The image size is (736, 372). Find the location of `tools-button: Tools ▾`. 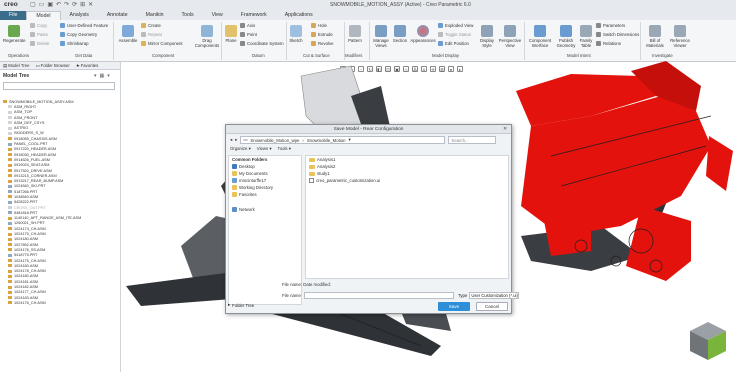

tools-button: Tools ▾ is located at coordinates (284, 149).